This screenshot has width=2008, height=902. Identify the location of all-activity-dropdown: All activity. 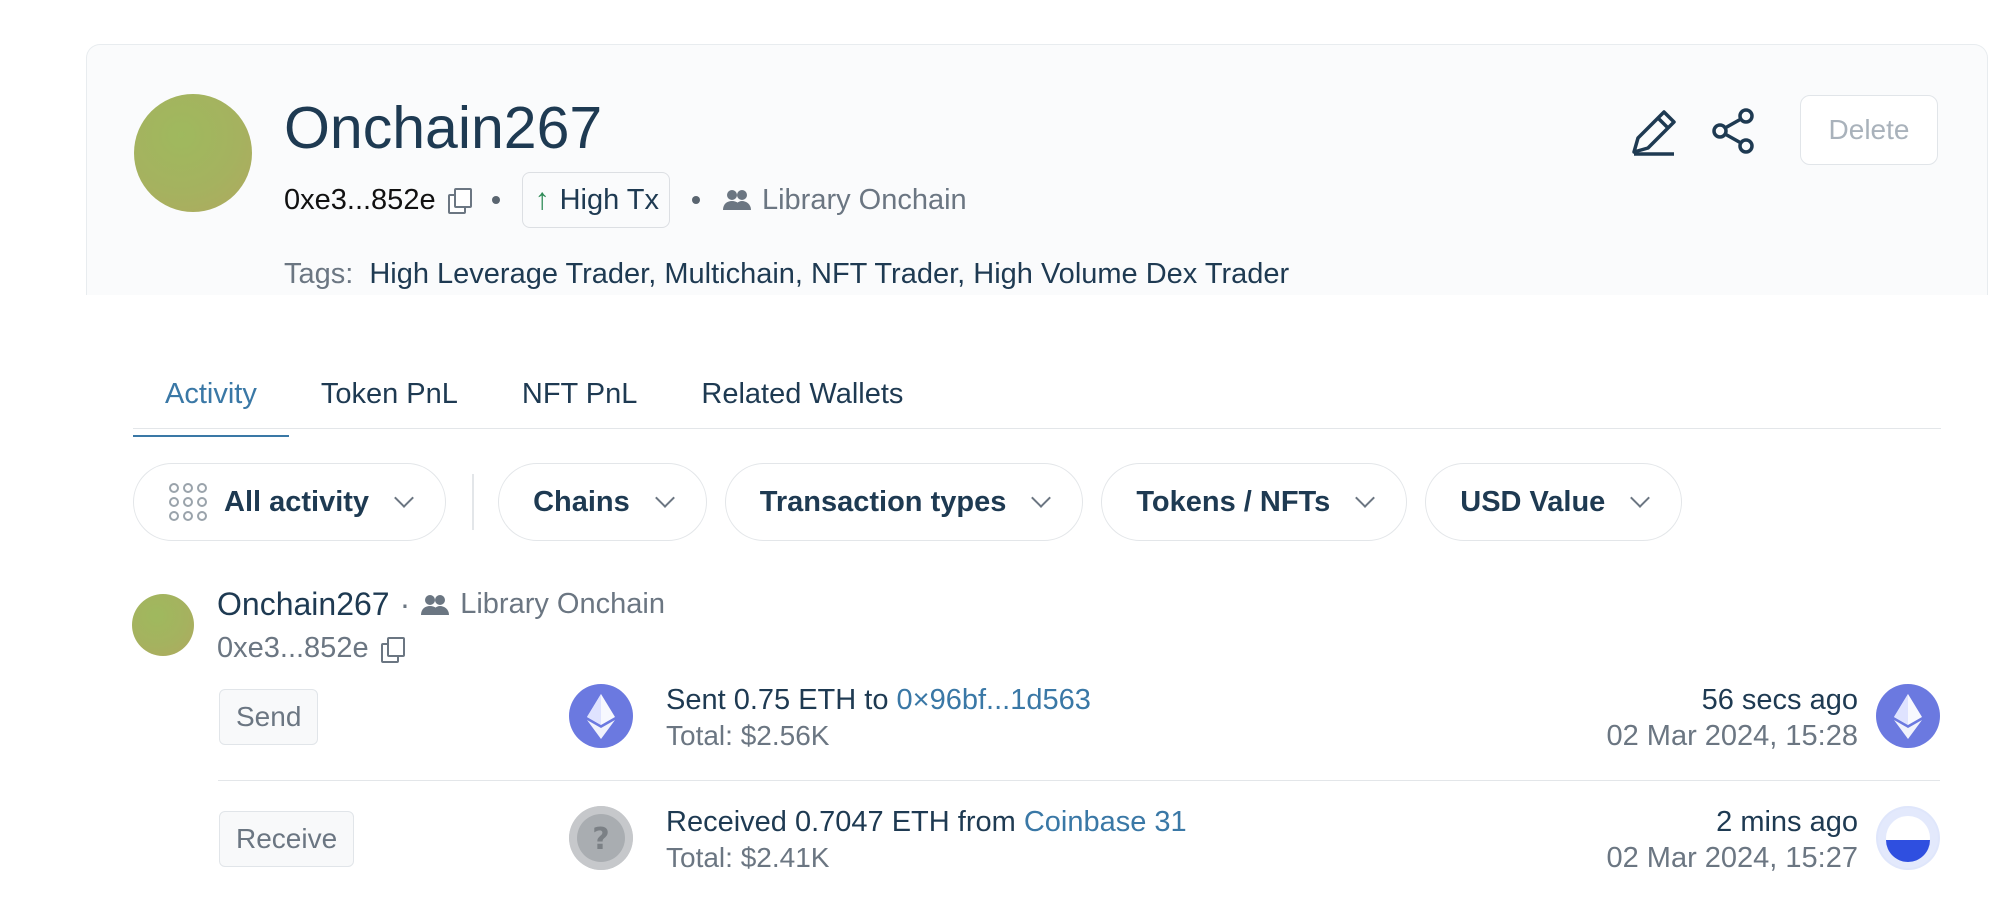
(290, 502).